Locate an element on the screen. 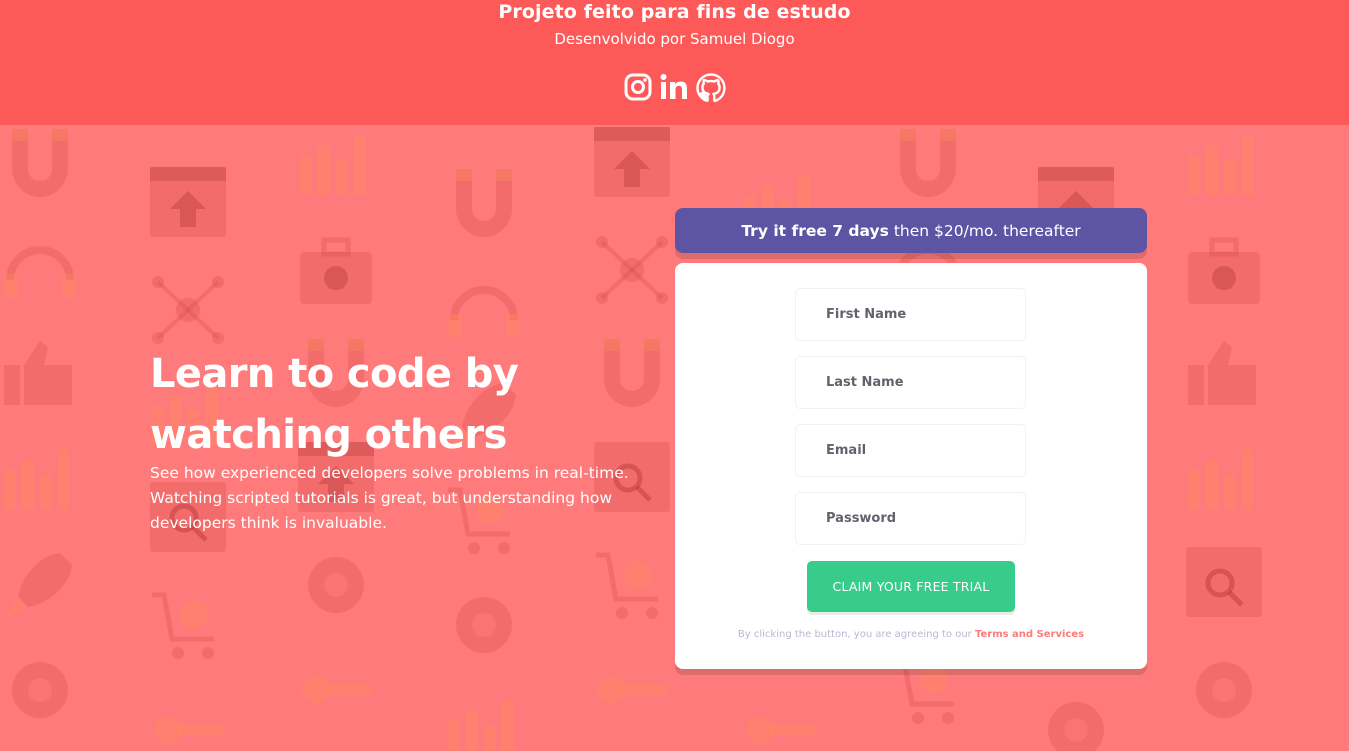 Image resolution: width=1349 pixels, height=751 pixels. email-input is located at coordinates (910, 450).